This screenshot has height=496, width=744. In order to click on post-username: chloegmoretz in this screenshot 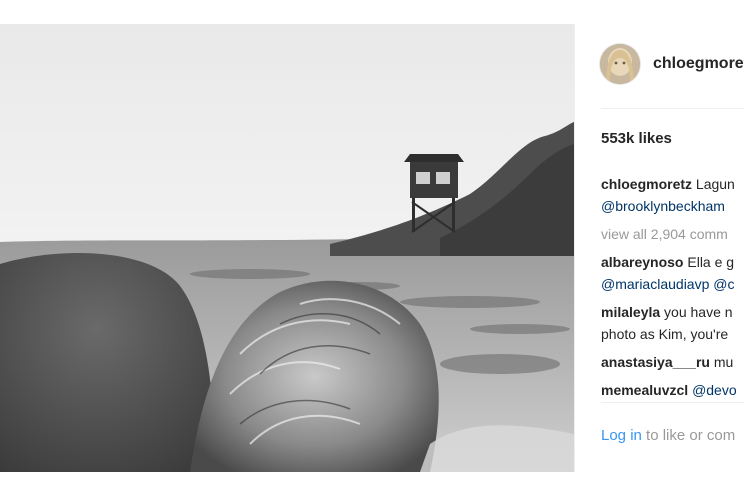, I will do `click(698, 64)`.